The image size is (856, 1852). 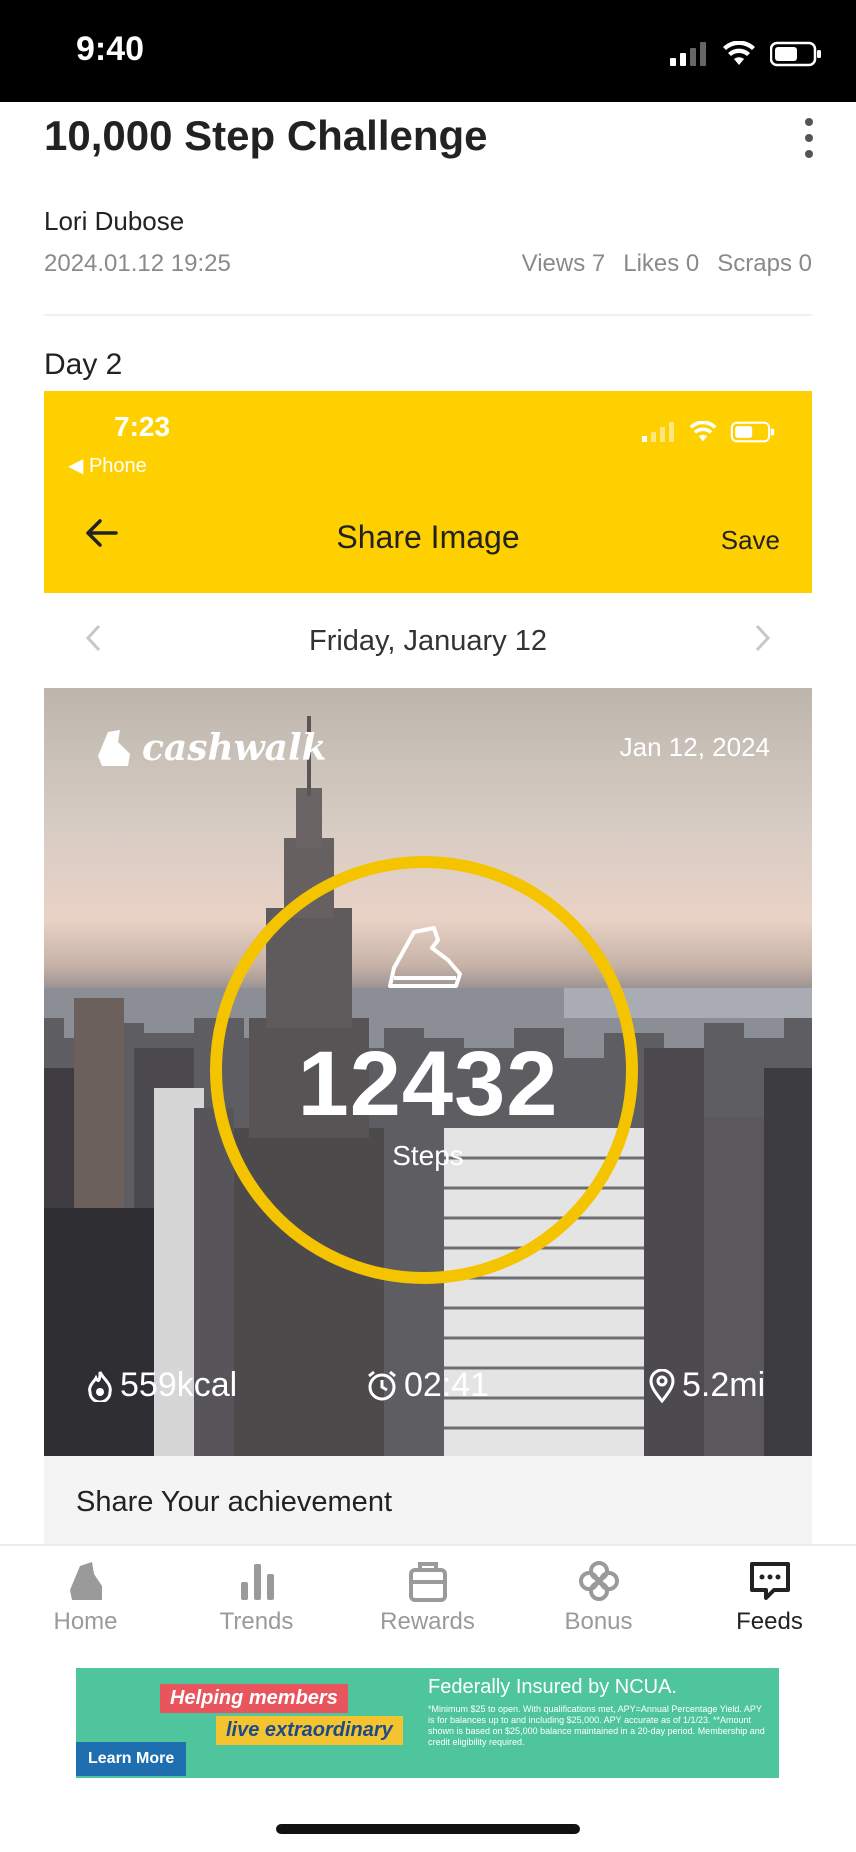 I want to click on tab-home: Home, so click(x=85, y=1598).